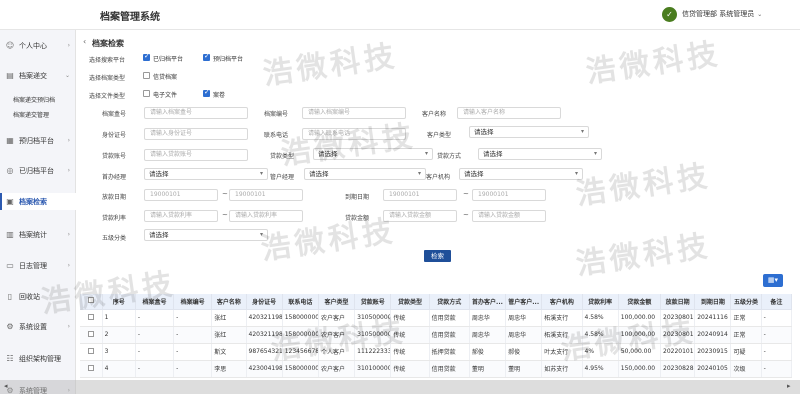 The width and height of the screenshot is (800, 399). I want to click on credit-archive-checkbox, so click(146, 75).